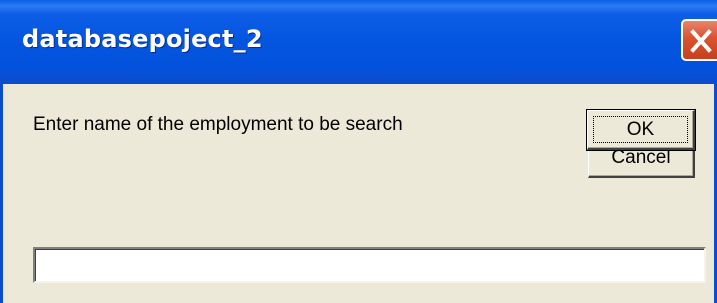 This screenshot has width=717, height=303. I want to click on ok-button-label: OK, so click(640, 129).